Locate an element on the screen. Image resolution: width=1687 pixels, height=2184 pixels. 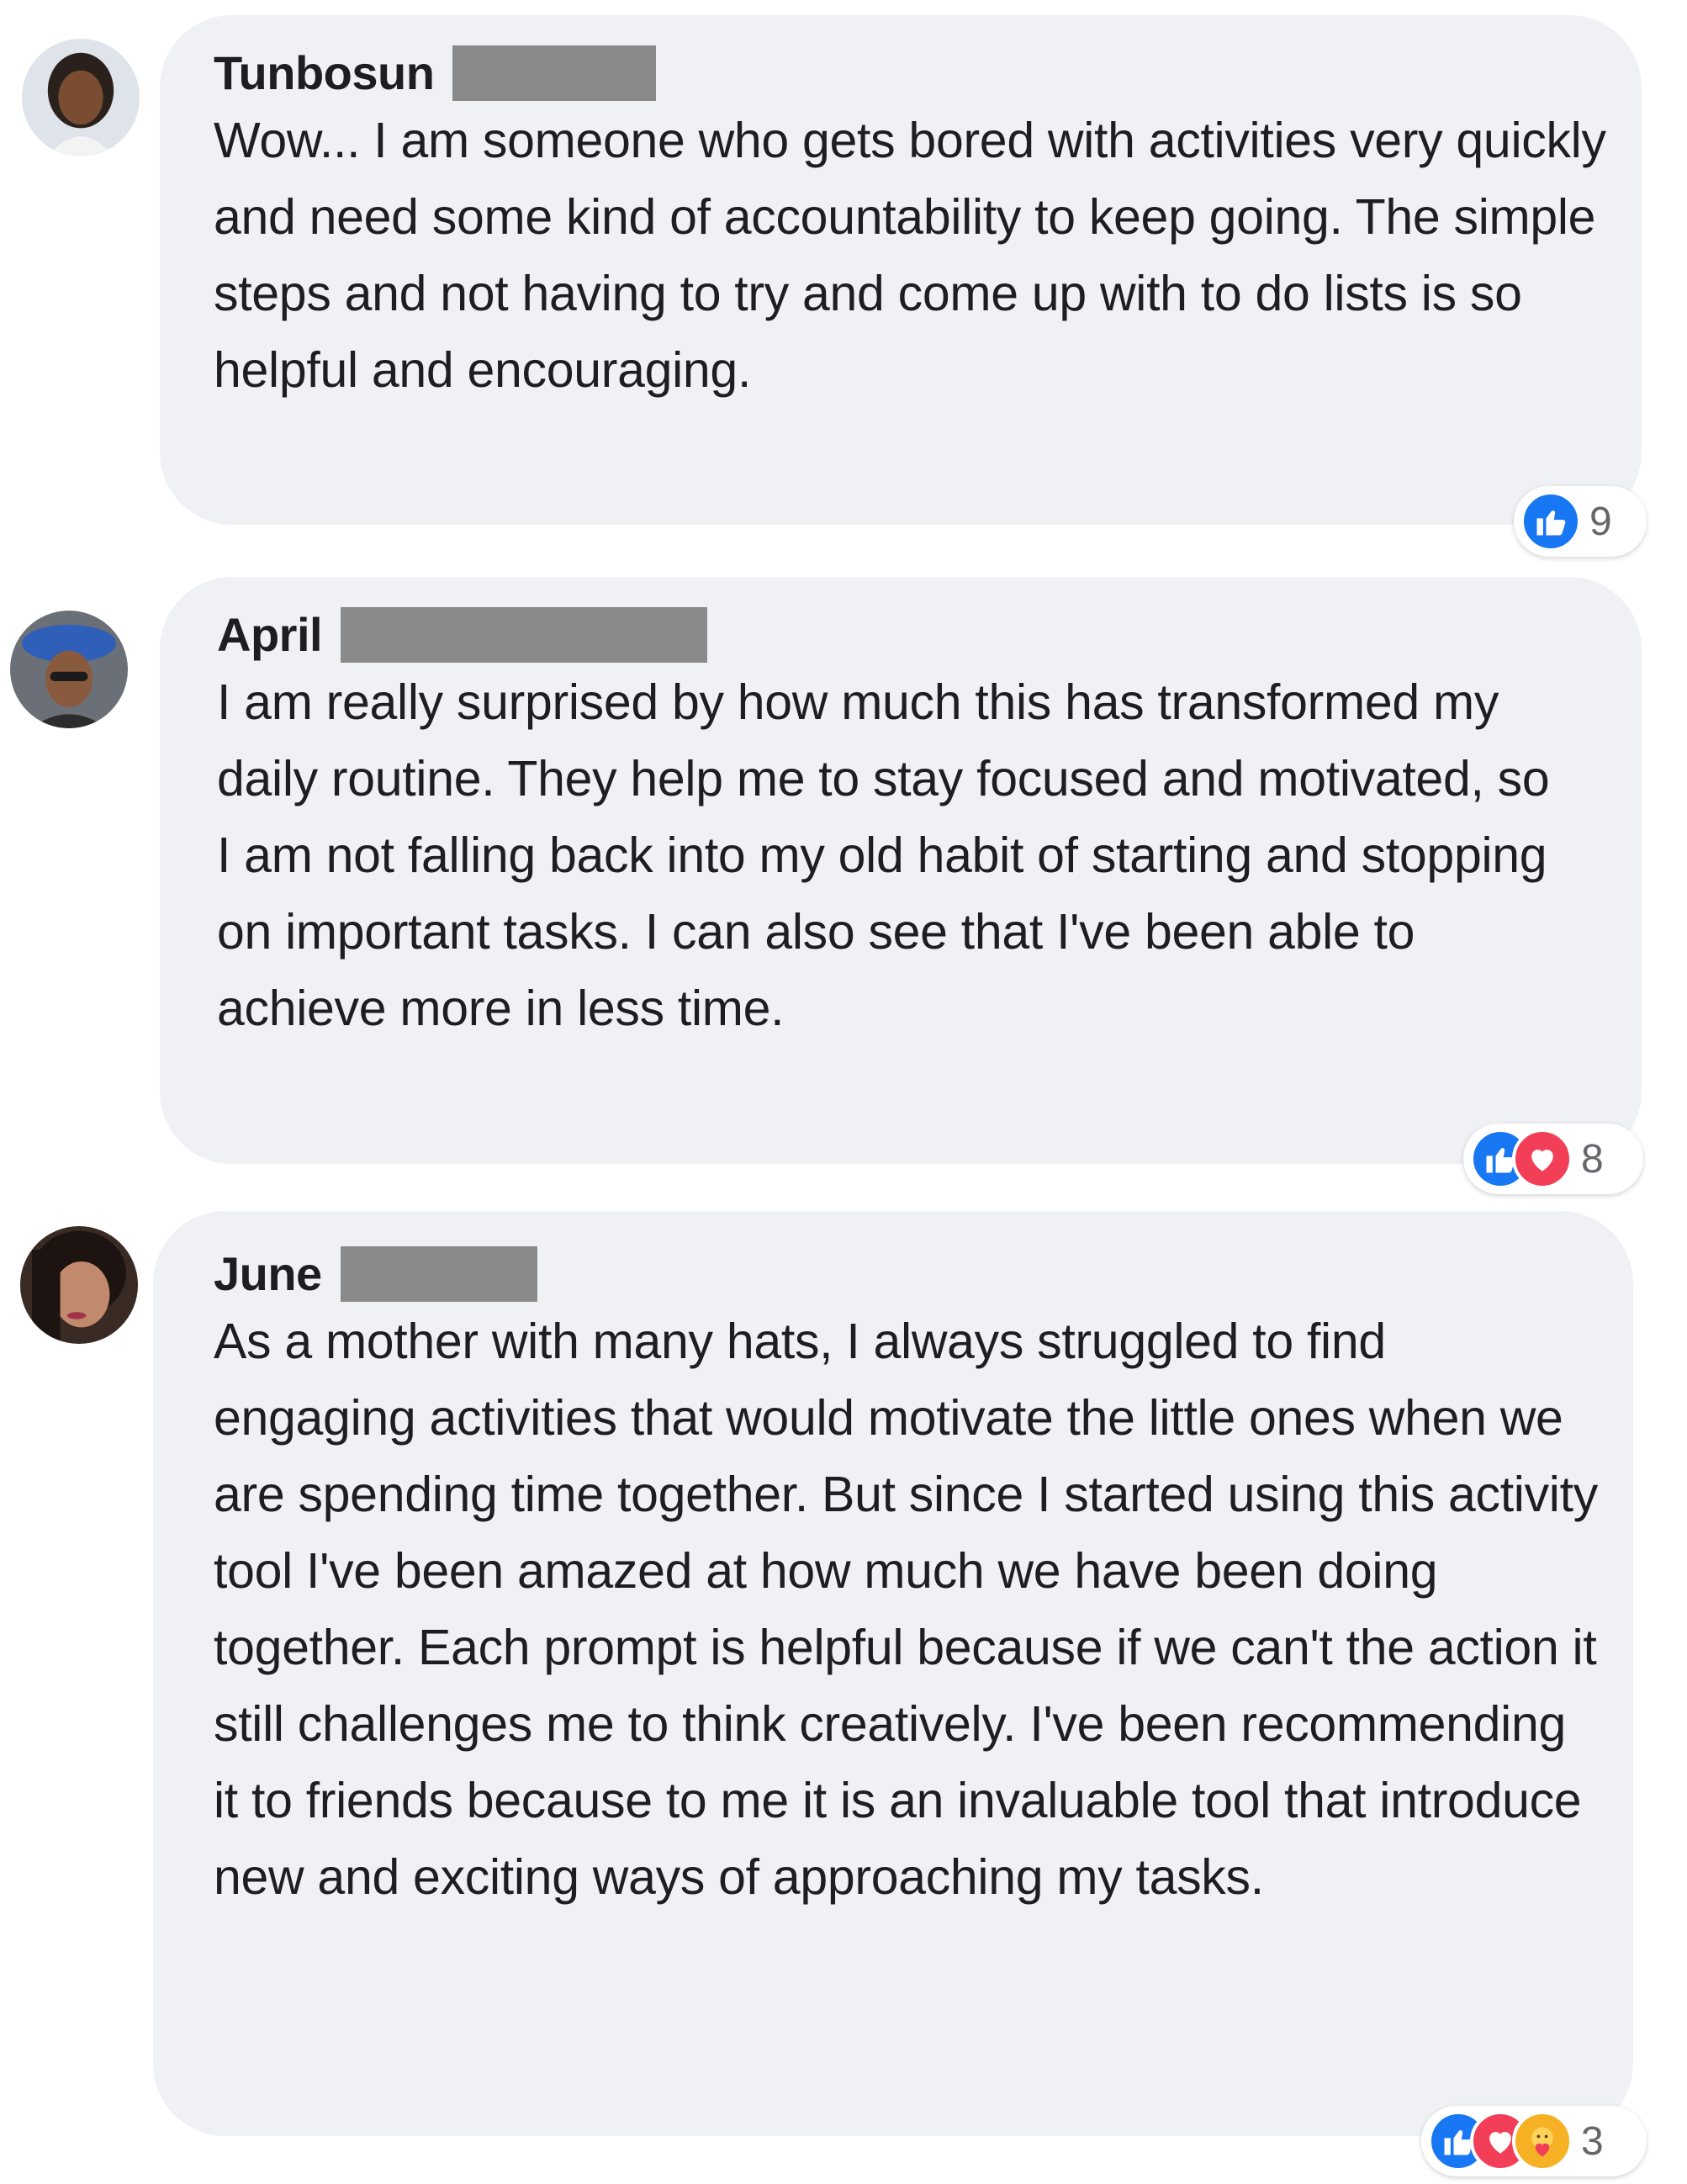
reaction-count: 9 is located at coordinates (1600, 521).